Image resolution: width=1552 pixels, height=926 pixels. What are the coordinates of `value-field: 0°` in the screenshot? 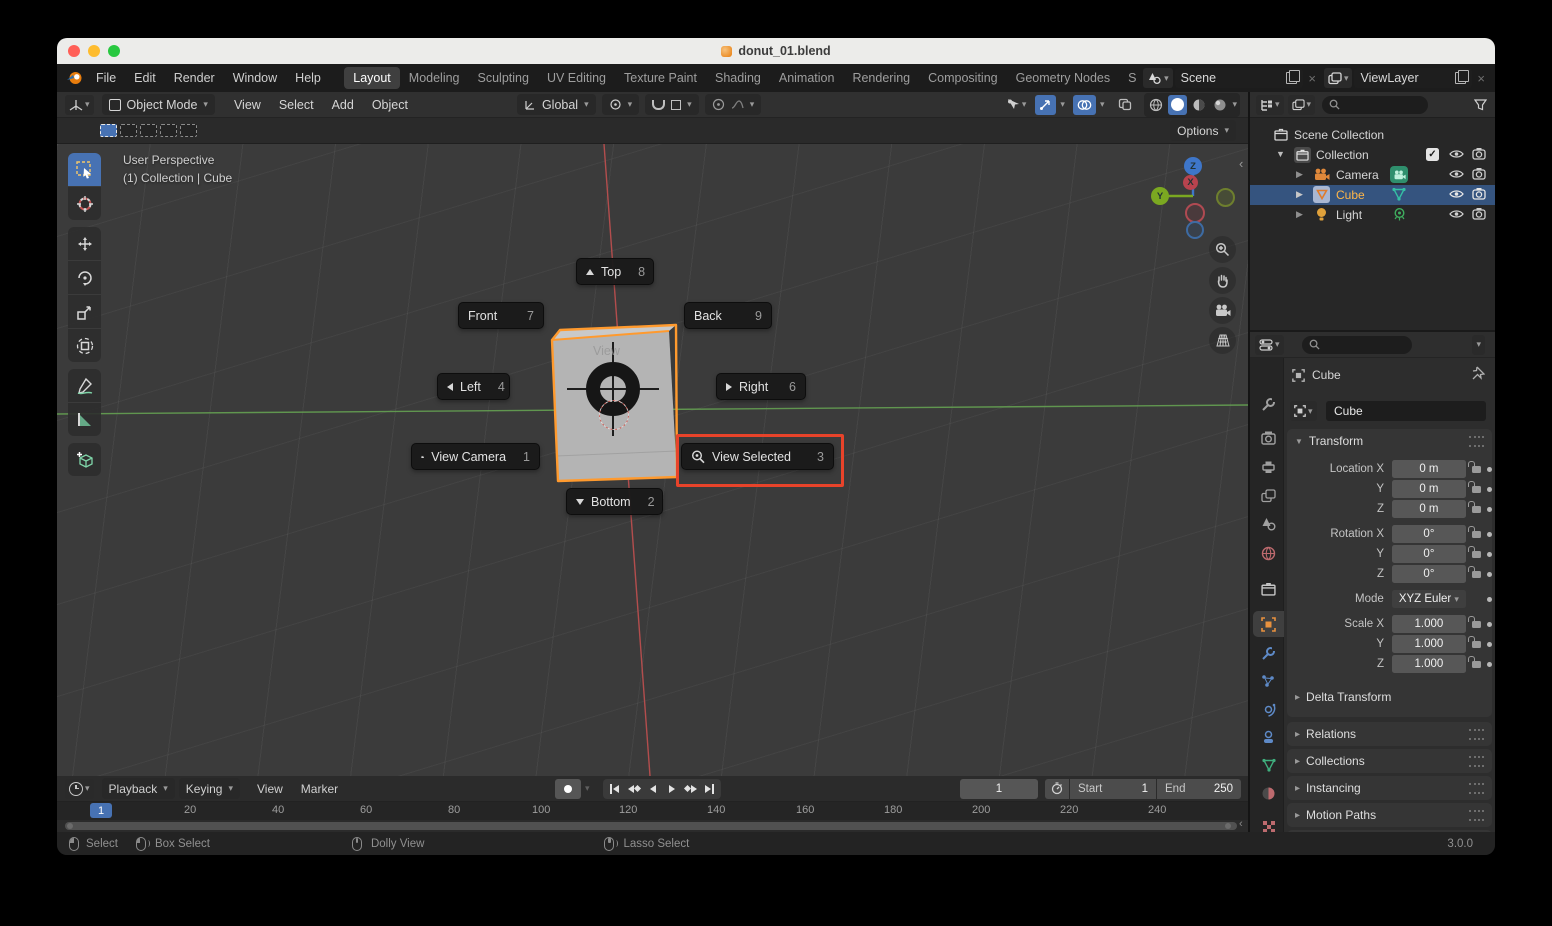 It's located at (1429, 574).